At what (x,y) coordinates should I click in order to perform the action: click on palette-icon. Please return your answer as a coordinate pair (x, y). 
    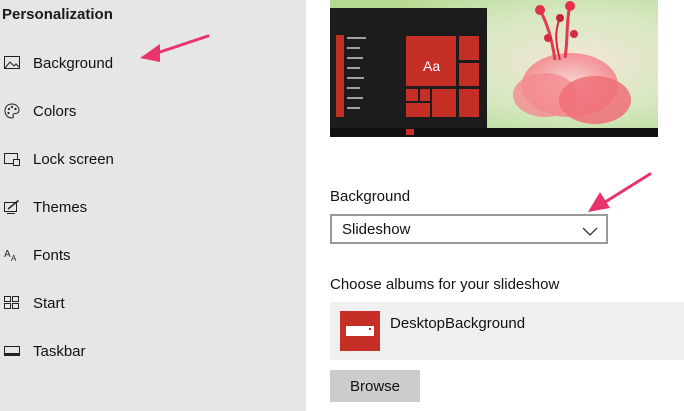
    Looking at the image, I should click on (12, 111).